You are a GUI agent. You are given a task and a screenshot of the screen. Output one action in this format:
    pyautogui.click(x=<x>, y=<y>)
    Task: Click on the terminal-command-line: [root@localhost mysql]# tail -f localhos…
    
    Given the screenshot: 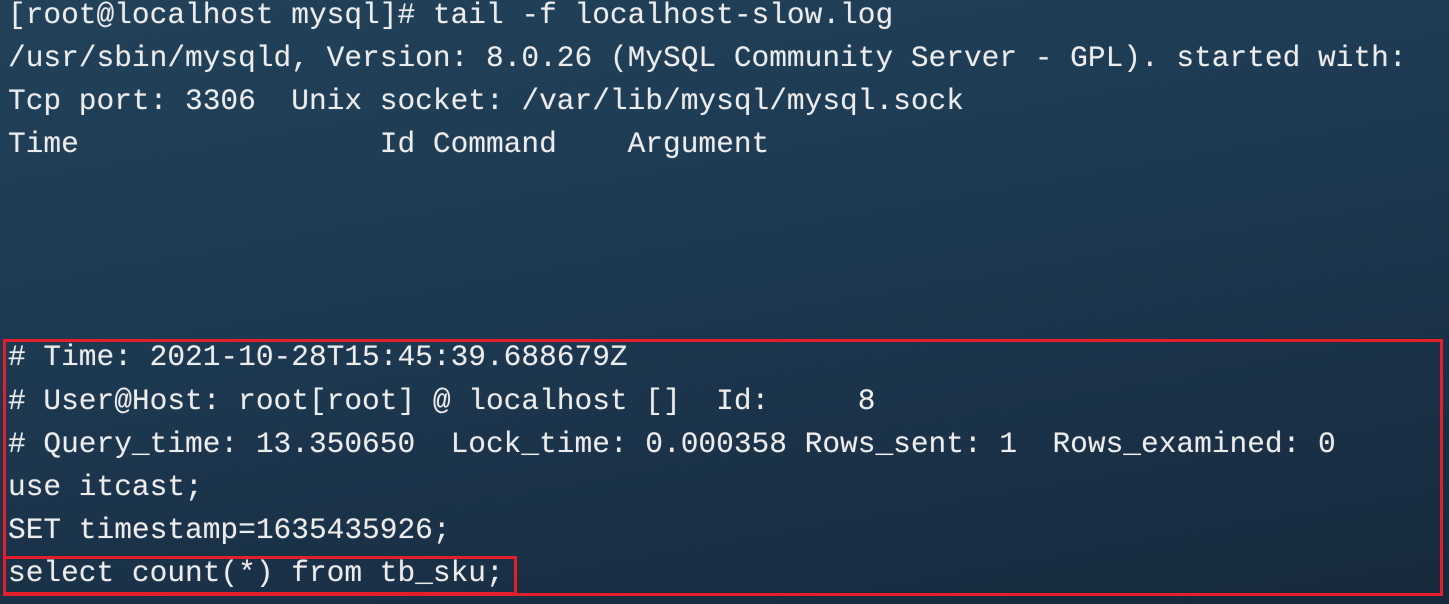 What is the action you would take?
    pyautogui.click(x=451, y=16)
    